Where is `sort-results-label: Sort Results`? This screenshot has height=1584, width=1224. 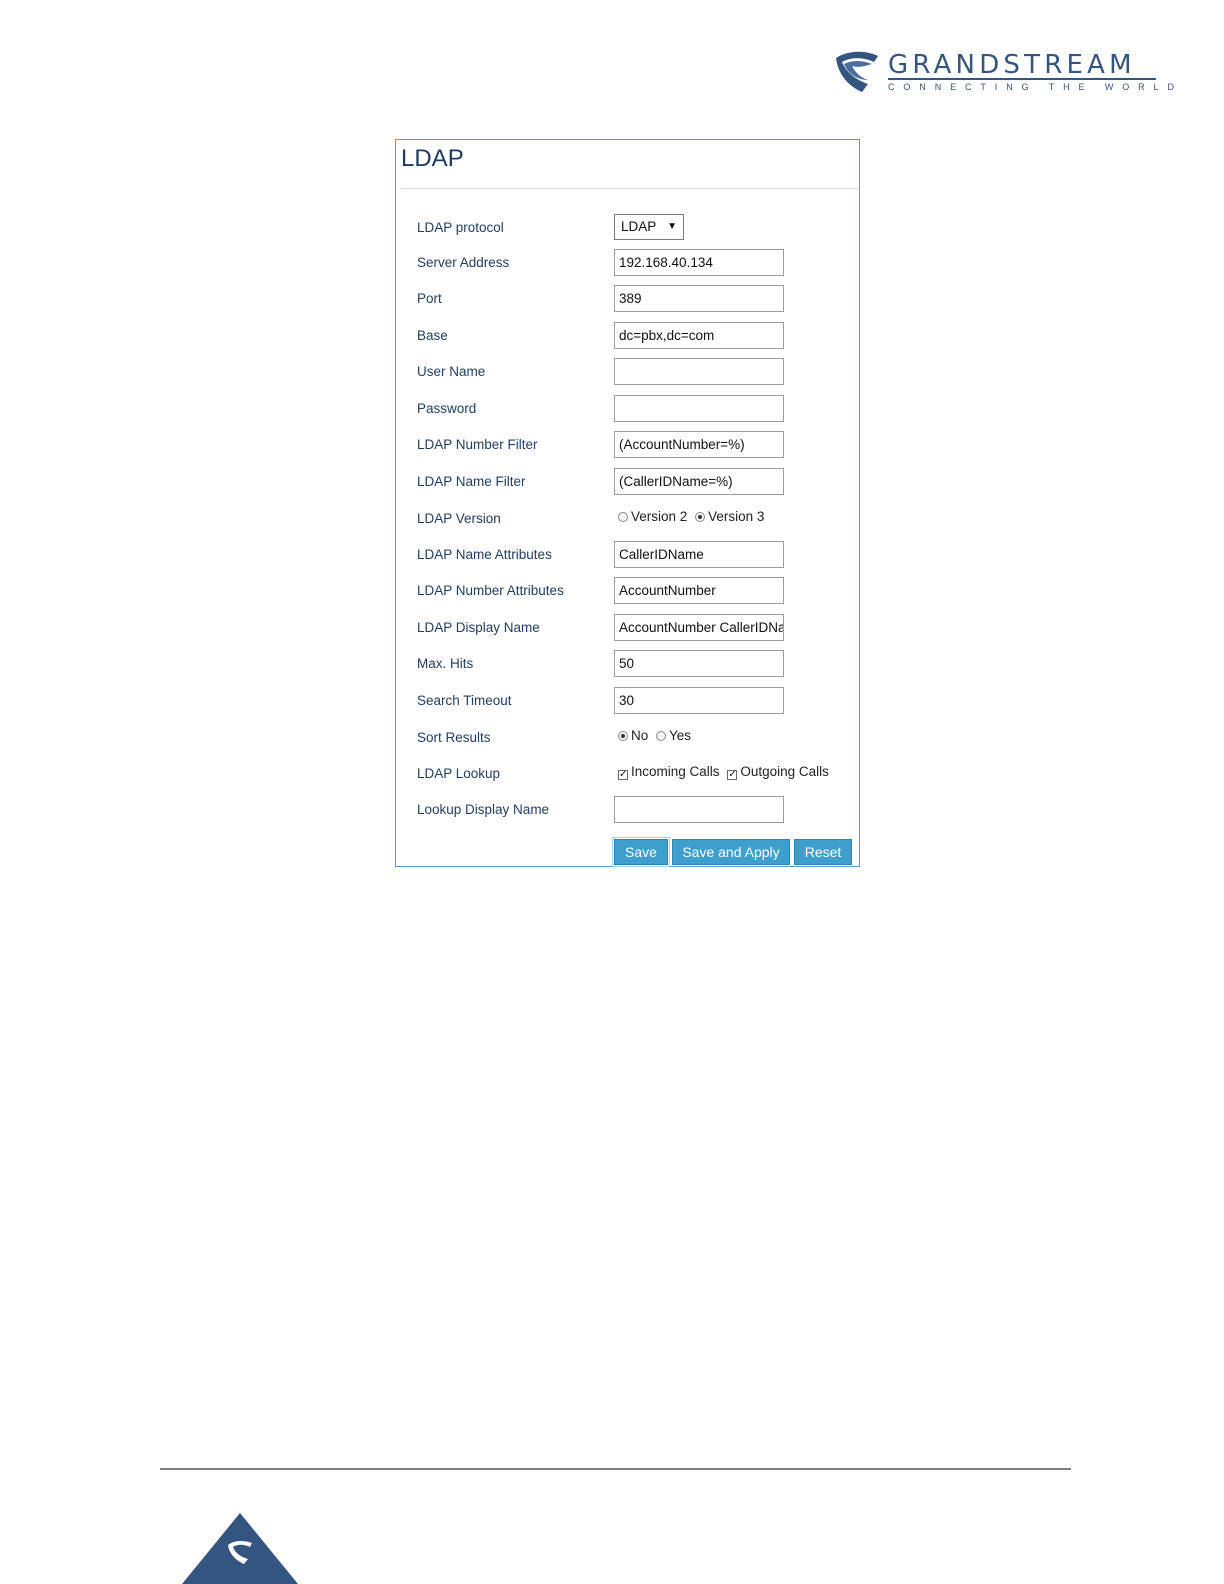 sort-results-label: Sort Results is located at coordinates (454, 737).